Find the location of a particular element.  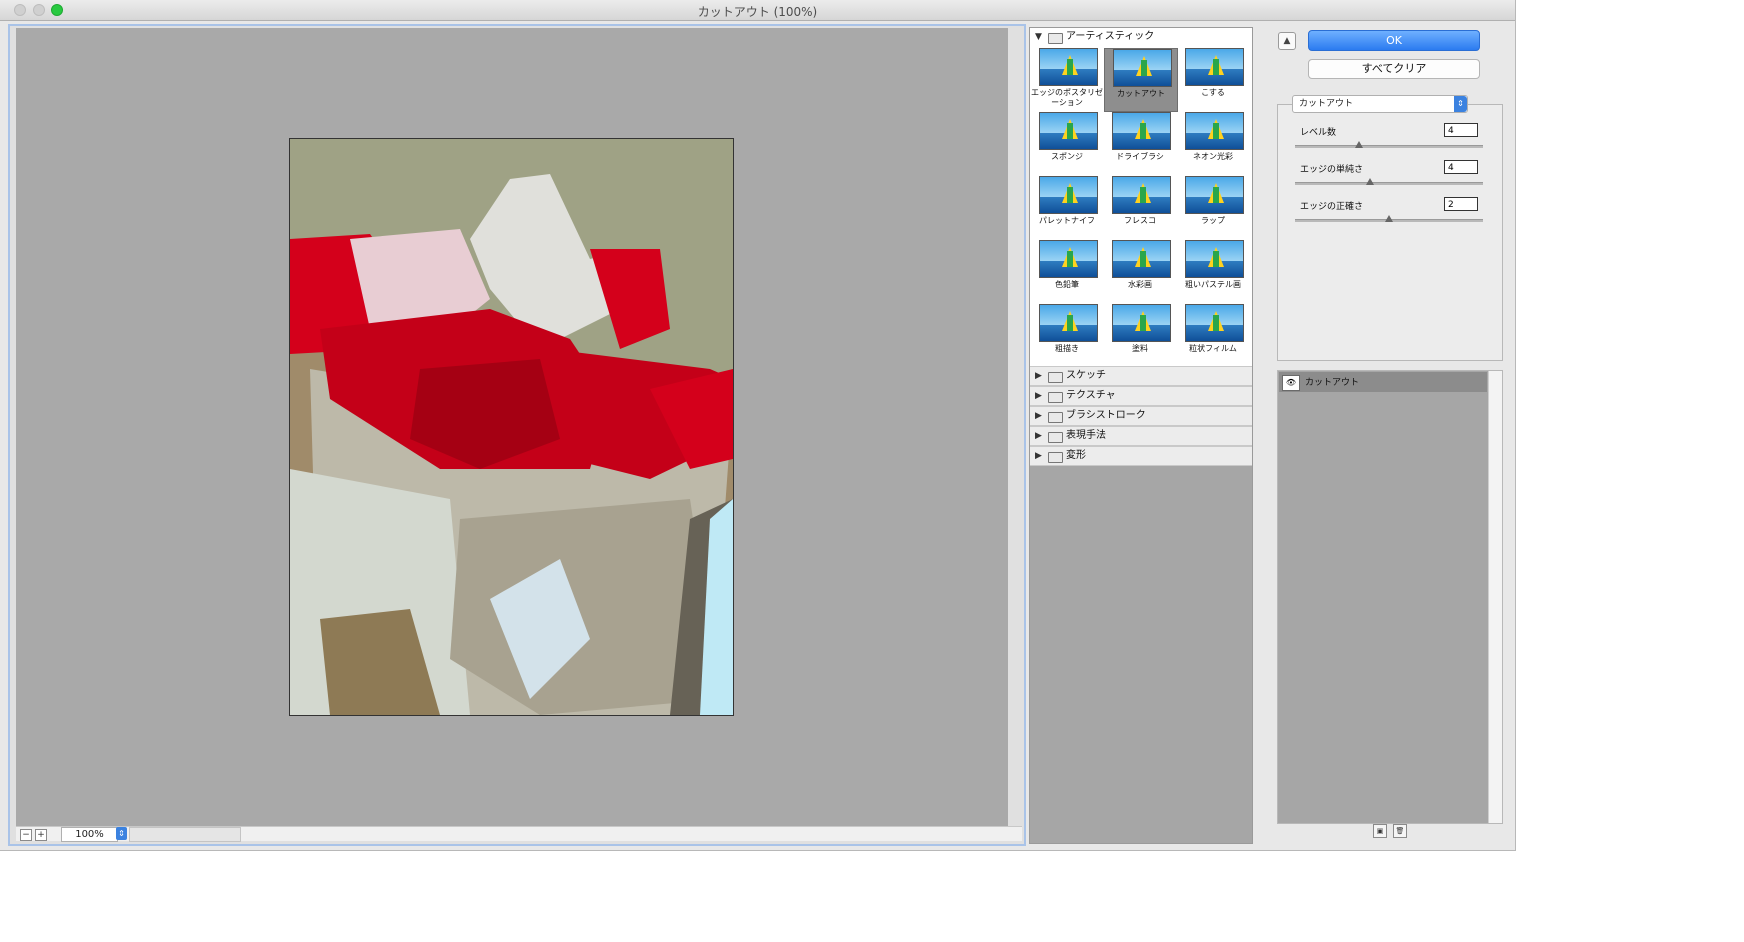

category-header-artistic: ▼ アーティスティック is located at coordinates (1141, 37).